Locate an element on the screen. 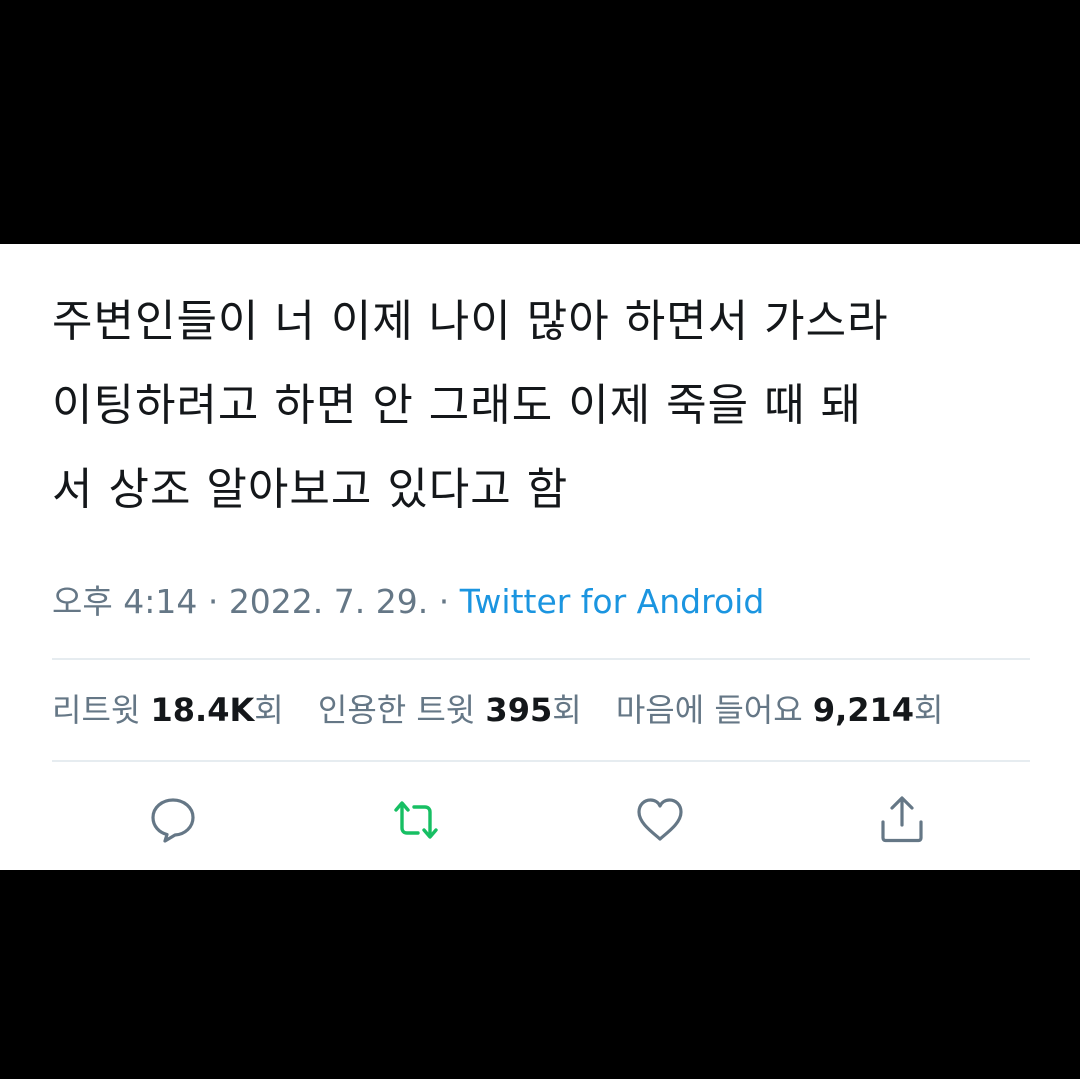 The width and height of the screenshot is (1080, 1079). heart-icon is located at coordinates (660, 819).